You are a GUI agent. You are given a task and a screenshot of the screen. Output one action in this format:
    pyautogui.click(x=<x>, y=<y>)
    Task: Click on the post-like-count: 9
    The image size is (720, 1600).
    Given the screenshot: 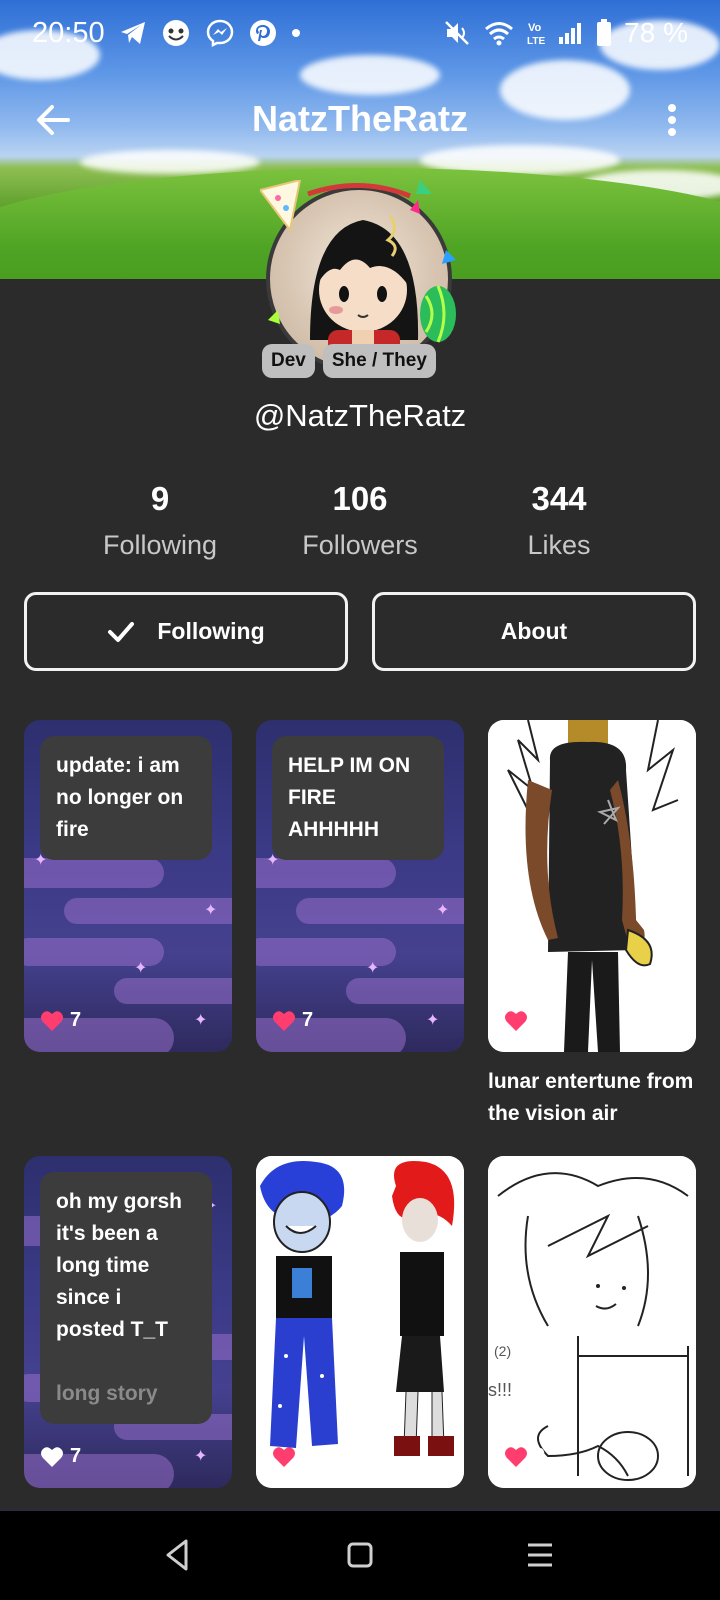 What is the action you would take?
    pyautogui.click(x=540, y=1456)
    